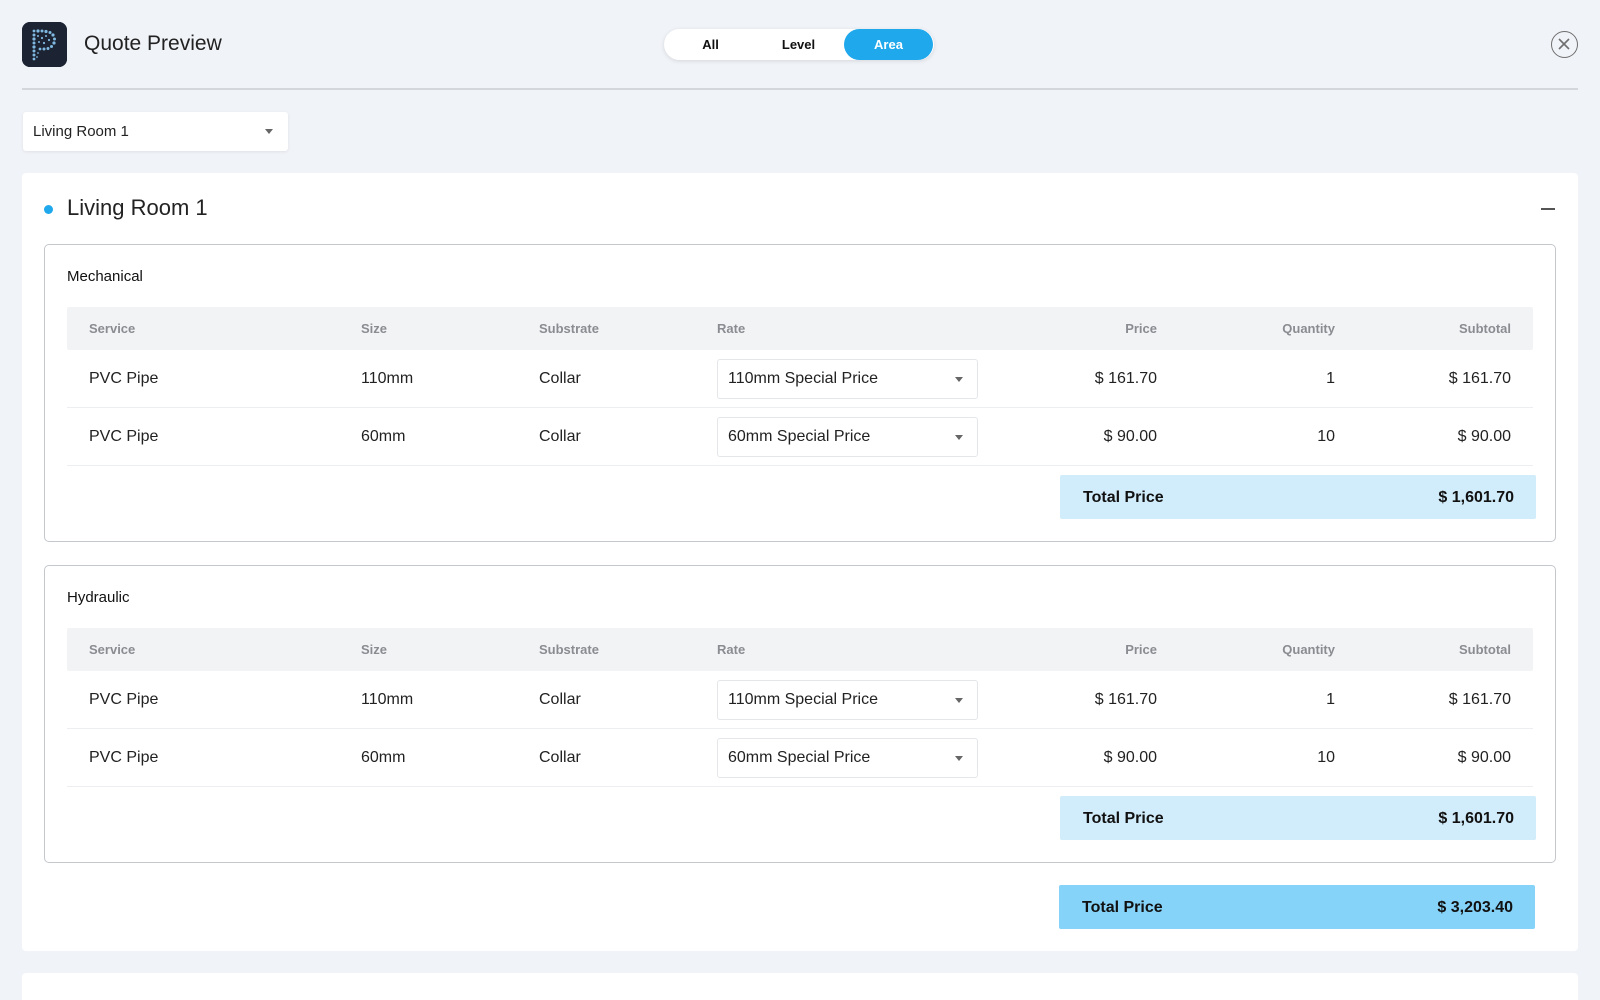 The image size is (1600, 1000). I want to click on grand-total: Total Price $ 3,203.40, so click(1297, 907).